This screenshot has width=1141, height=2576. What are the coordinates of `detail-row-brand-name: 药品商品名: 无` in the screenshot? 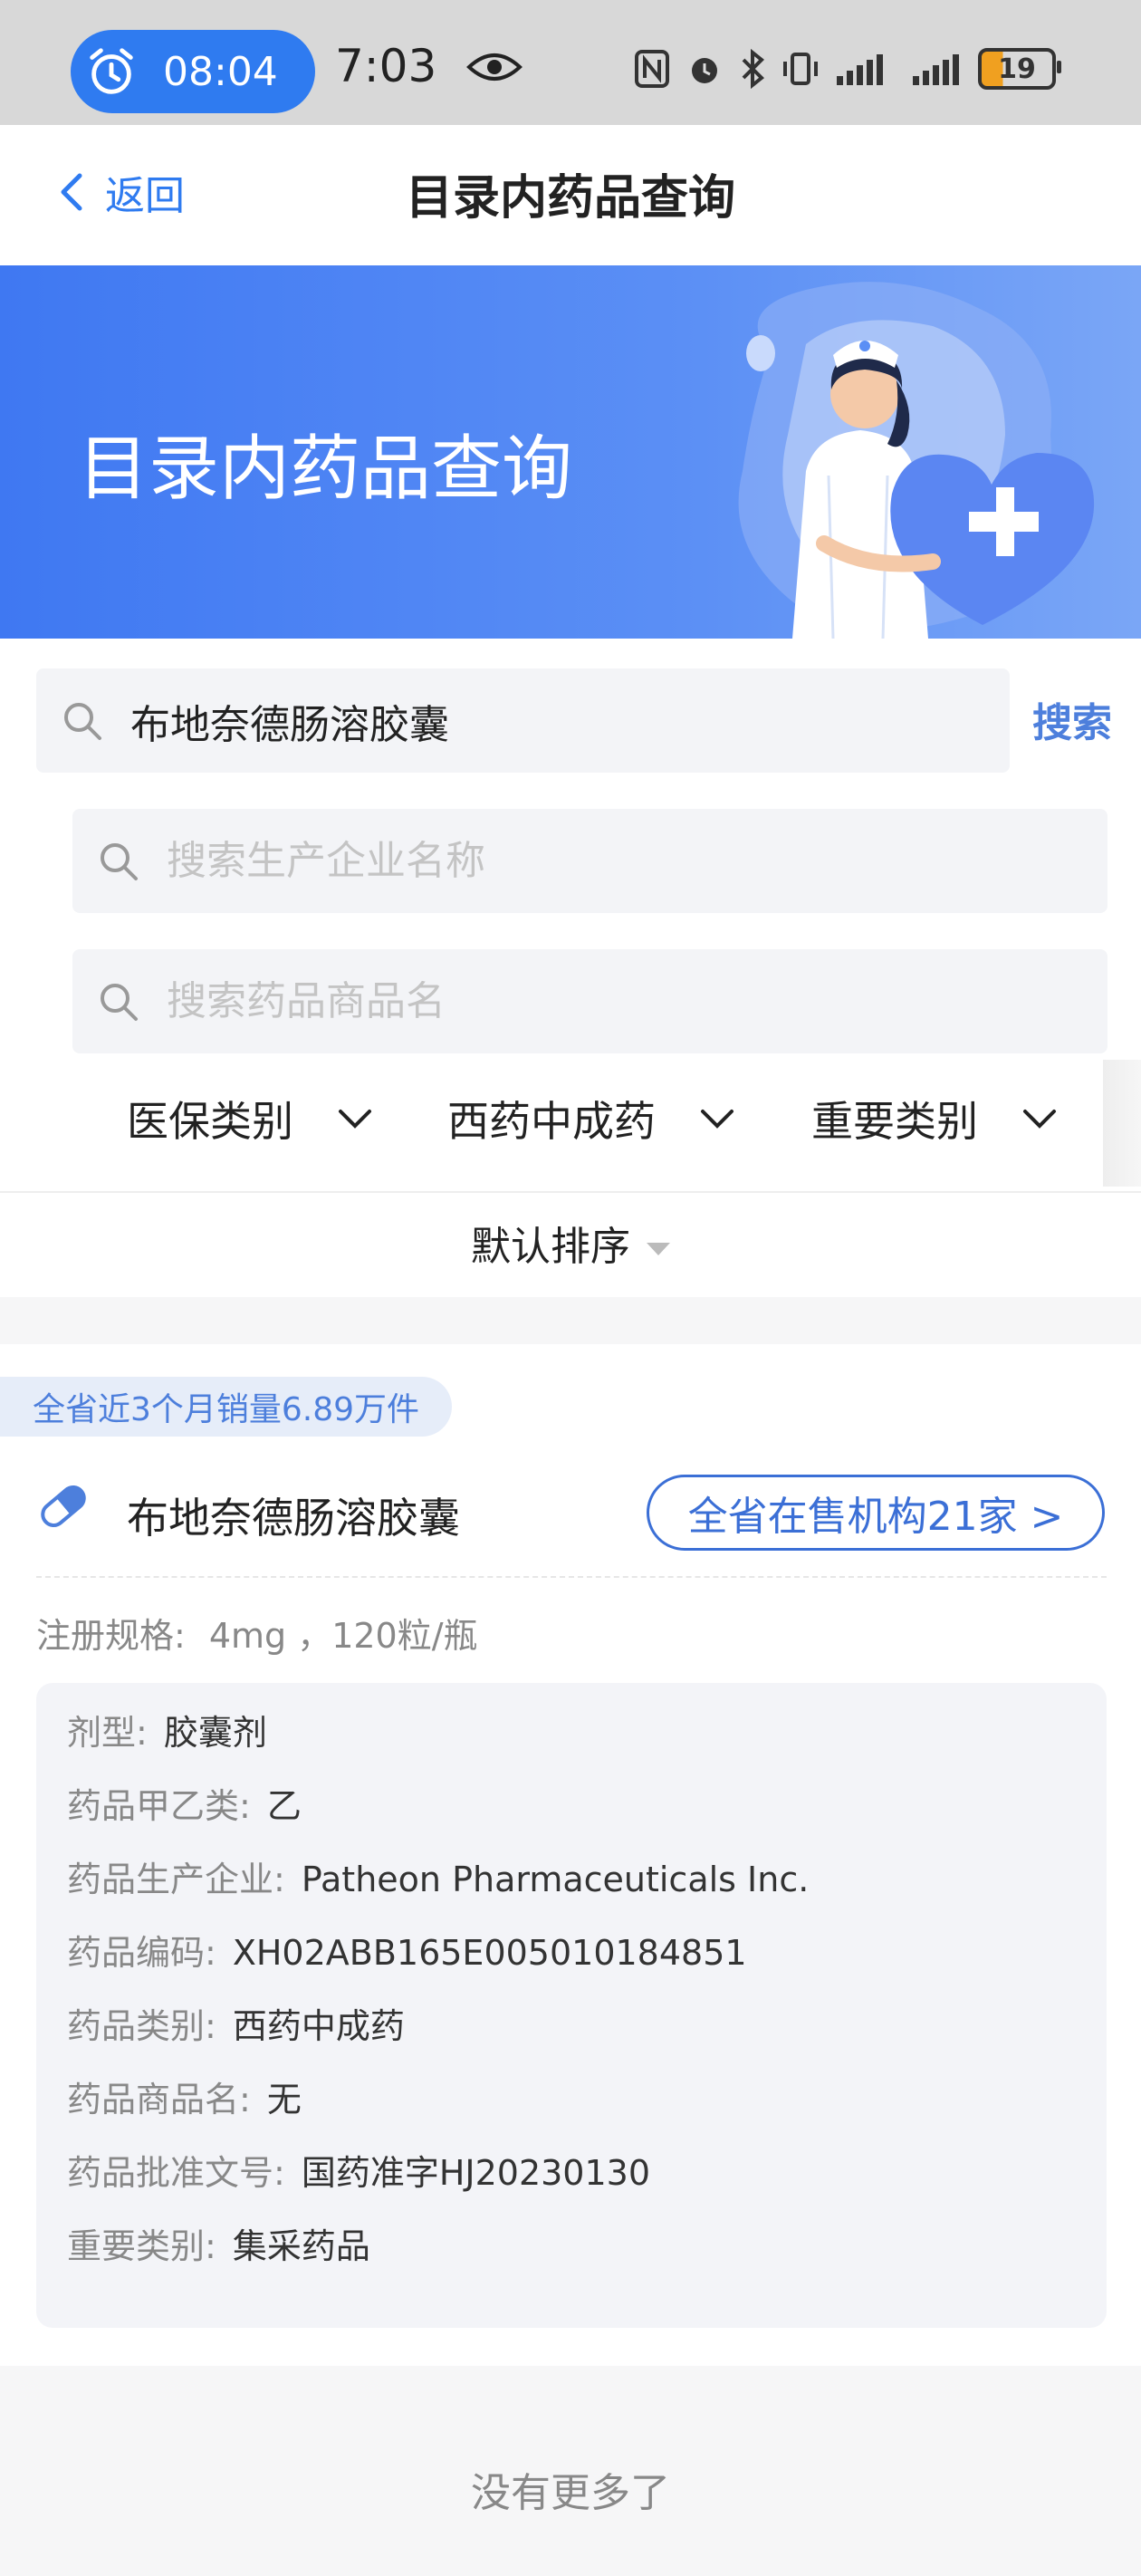 It's located at (184, 2096).